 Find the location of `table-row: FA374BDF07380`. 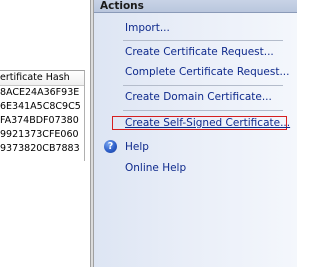

table-row: FA374BDF07380 is located at coordinates (42, 121).